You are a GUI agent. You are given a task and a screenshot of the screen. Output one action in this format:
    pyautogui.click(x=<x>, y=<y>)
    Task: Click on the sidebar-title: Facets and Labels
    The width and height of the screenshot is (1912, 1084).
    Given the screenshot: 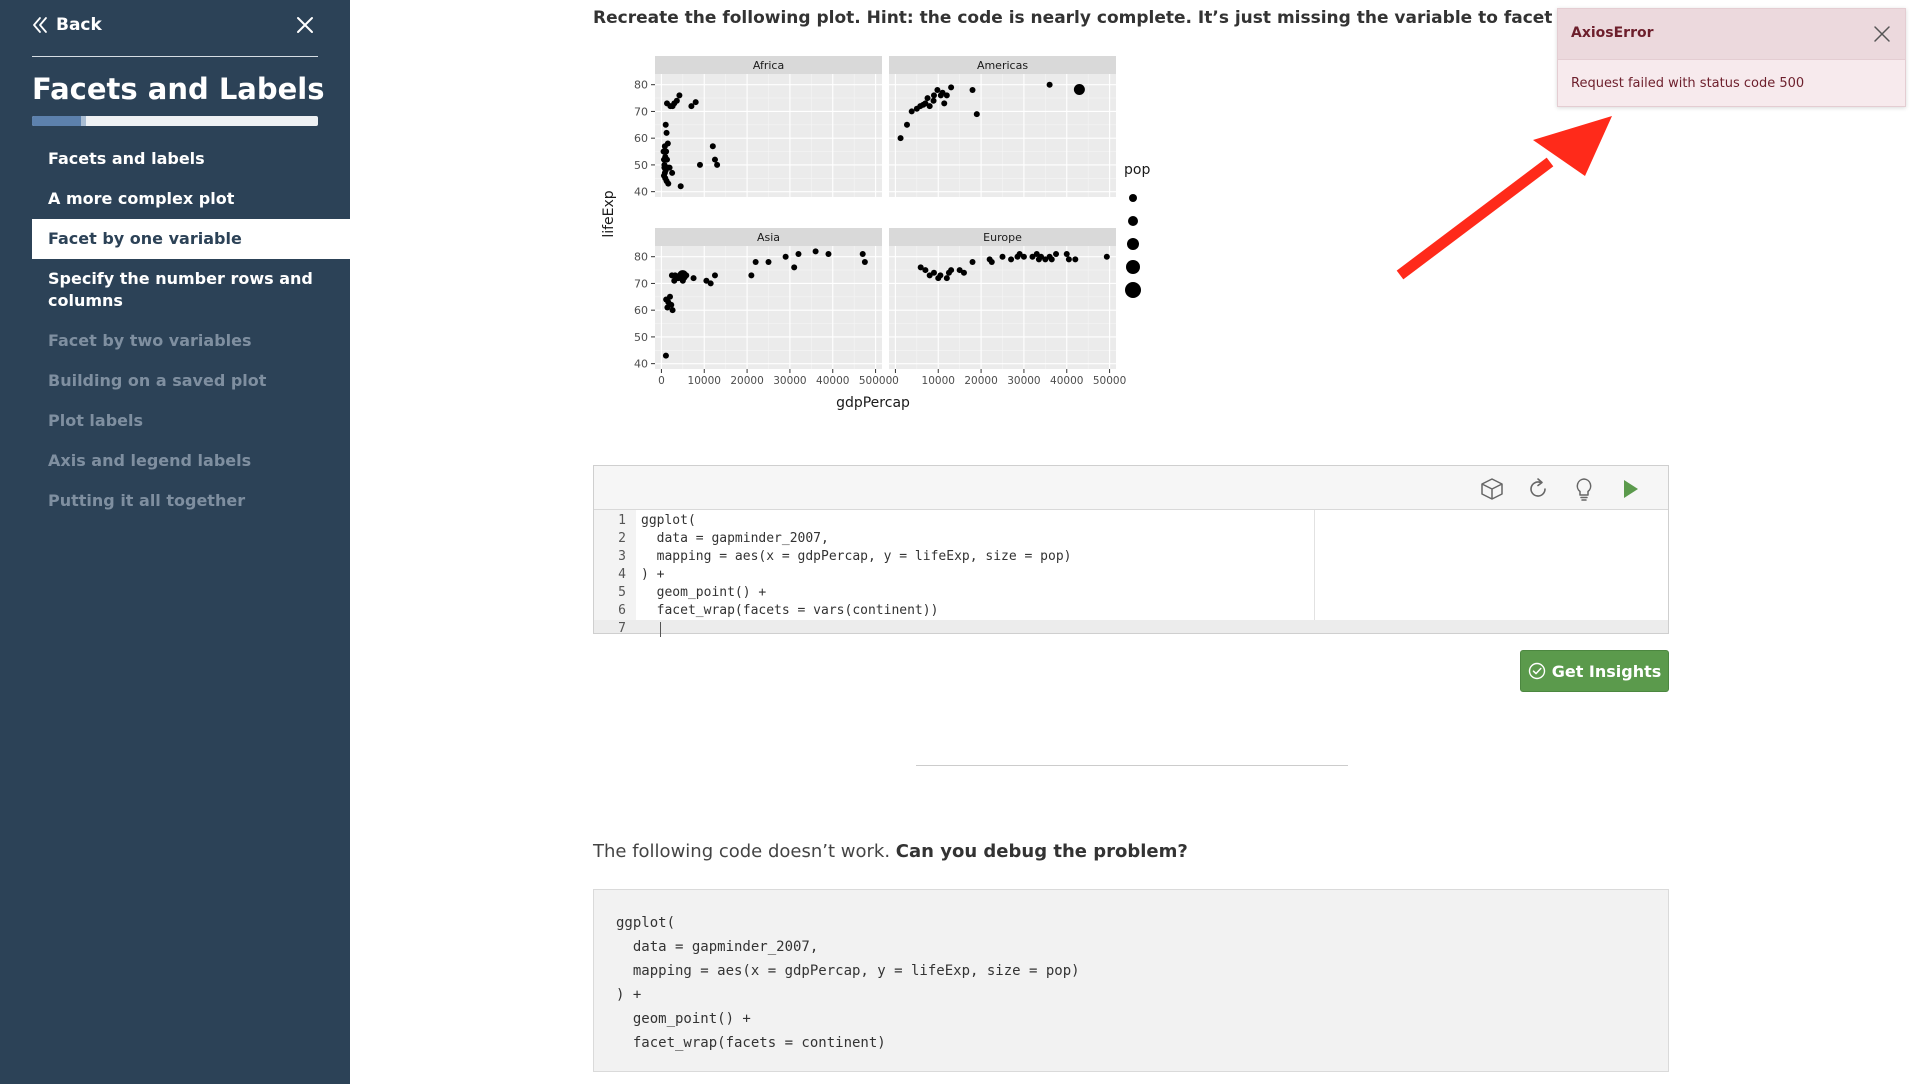 What is the action you would take?
    pyautogui.click(x=178, y=89)
    